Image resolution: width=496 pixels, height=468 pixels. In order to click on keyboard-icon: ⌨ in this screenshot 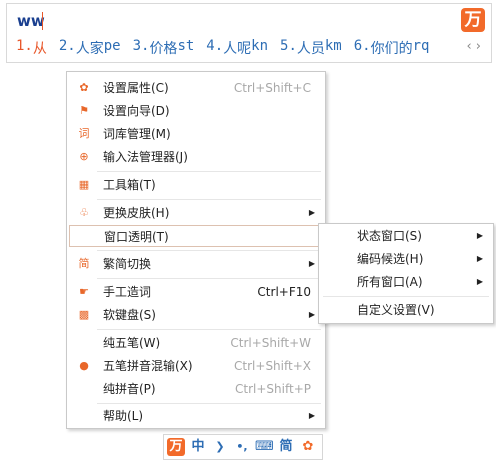, I will do `click(264, 447)`.